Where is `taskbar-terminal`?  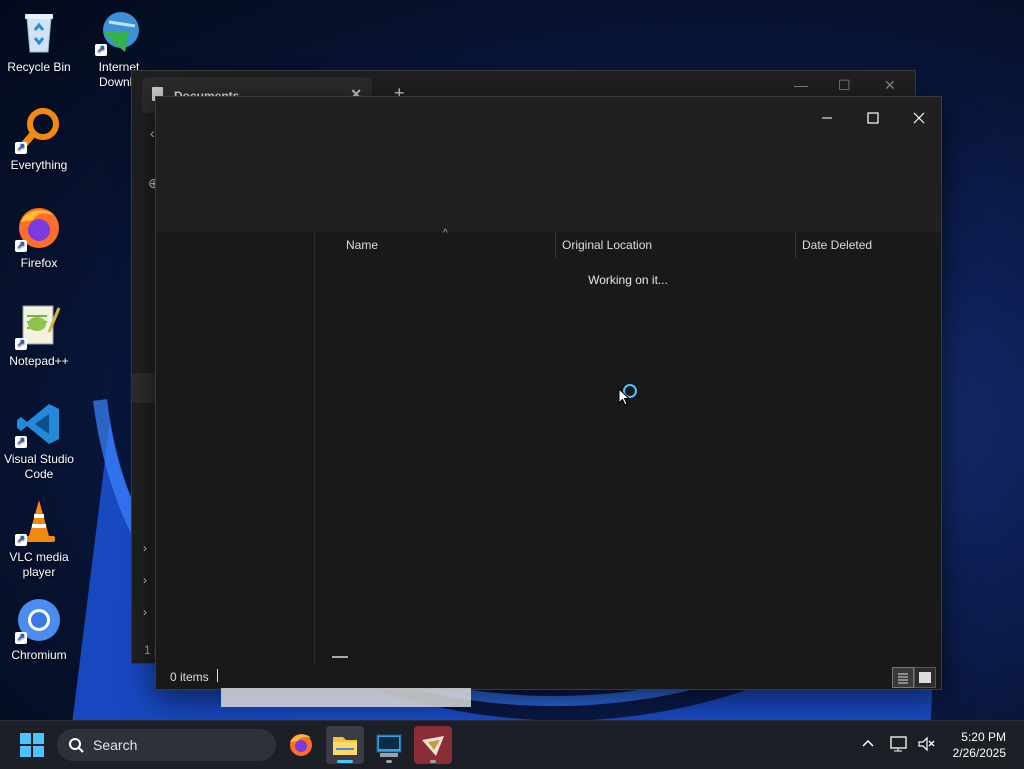
taskbar-terminal is located at coordinates (389, 745).